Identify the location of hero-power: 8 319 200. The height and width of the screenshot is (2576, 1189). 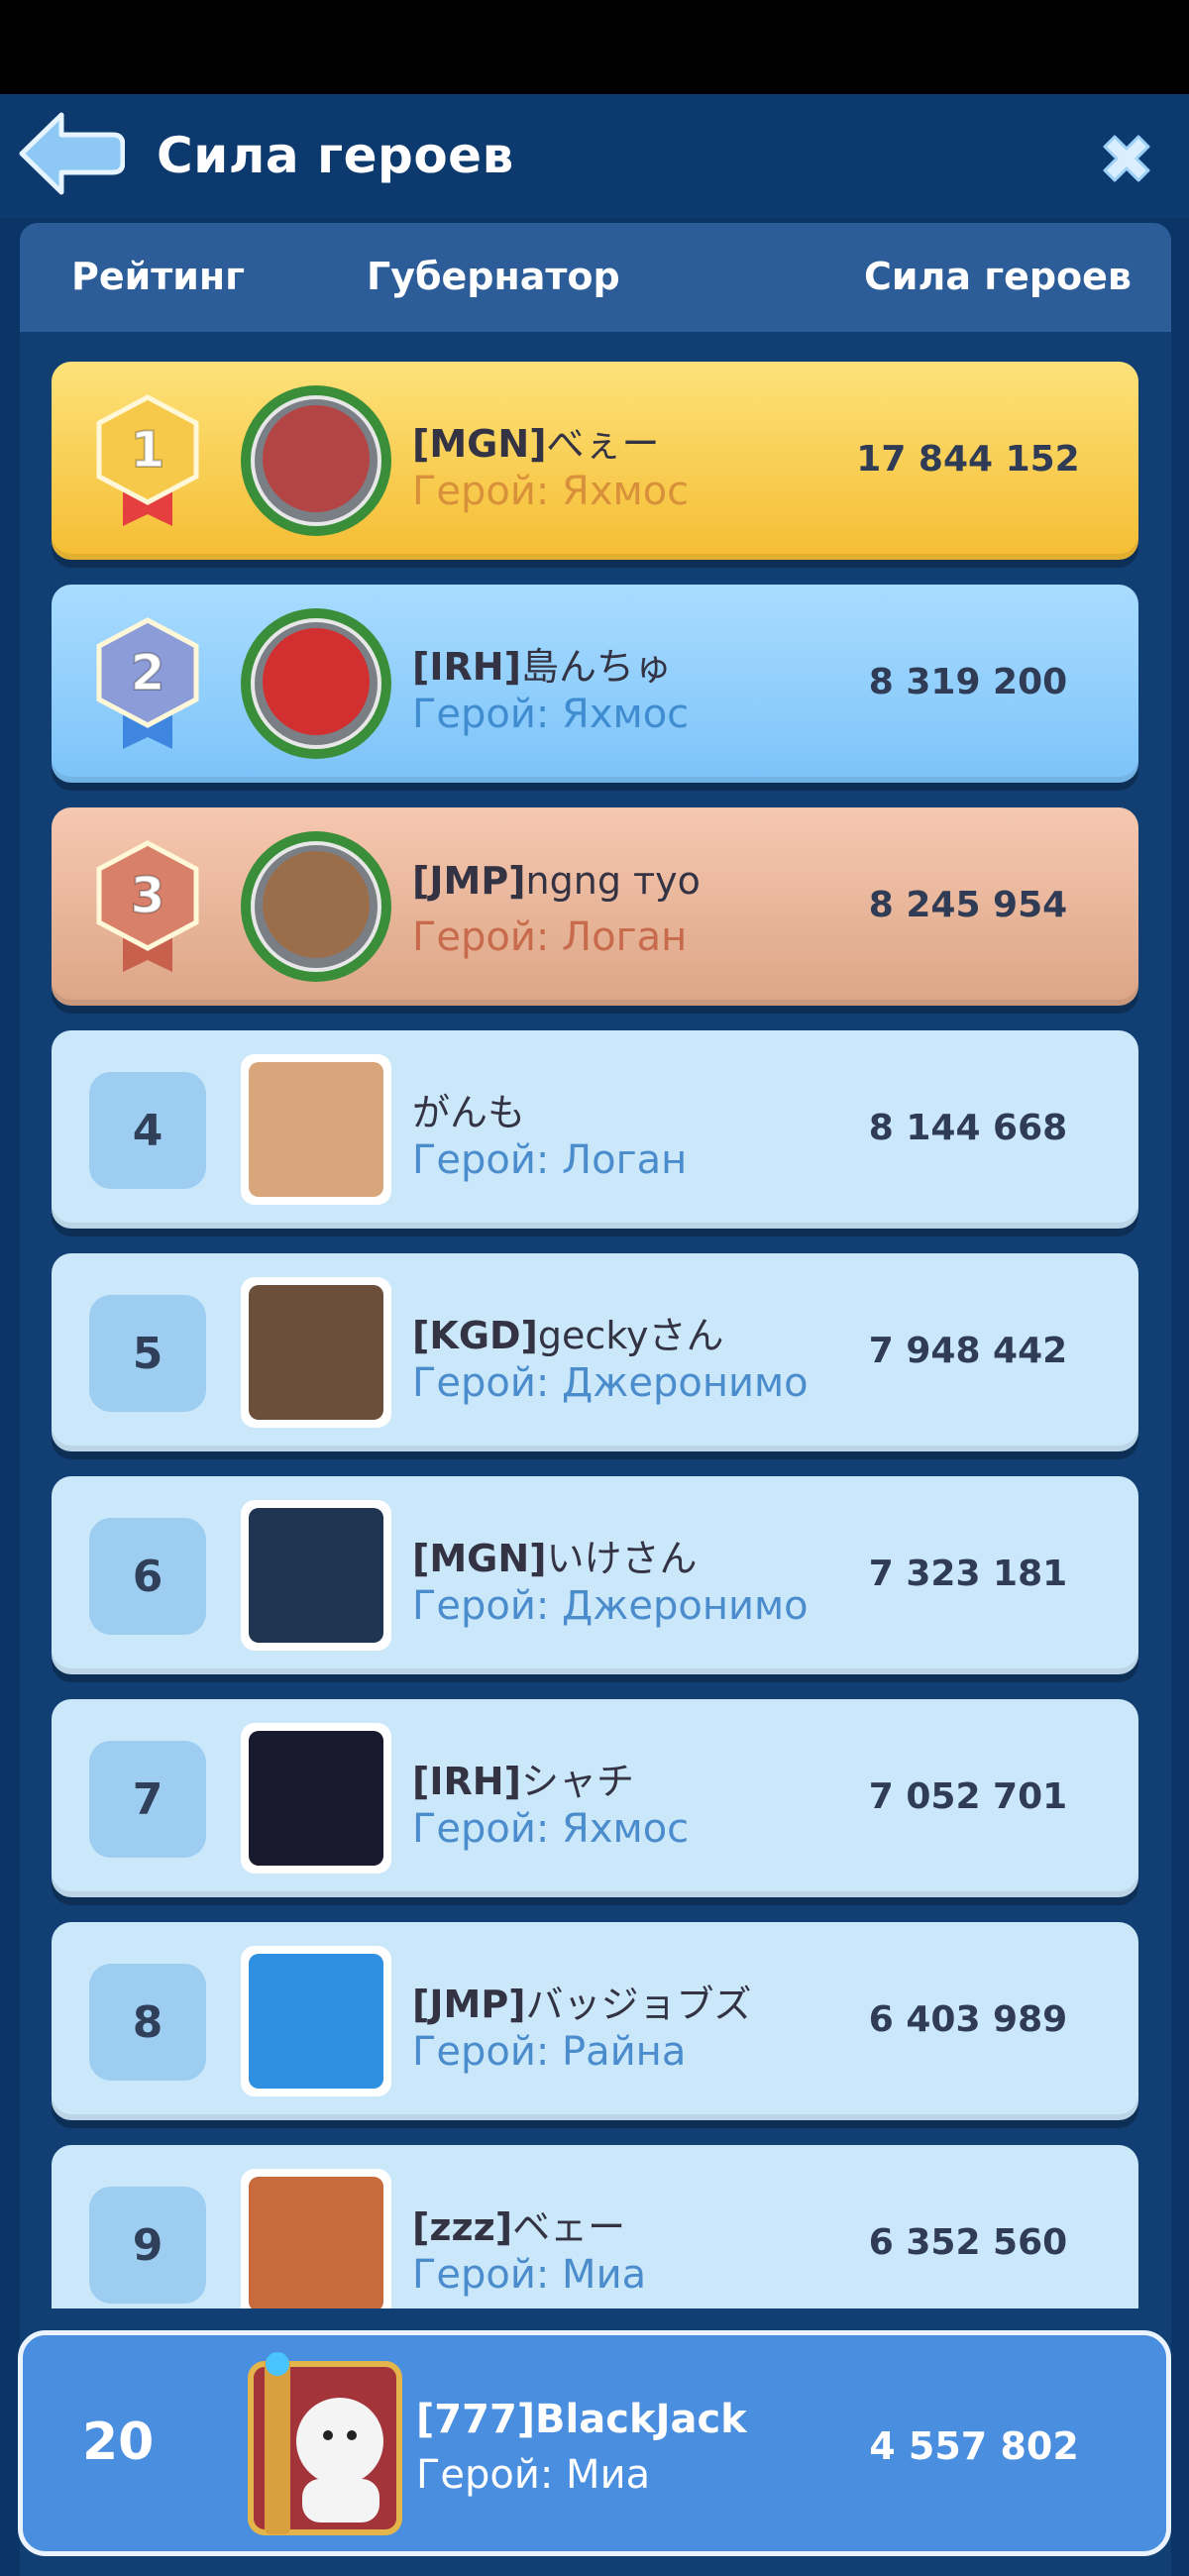
(968, 682).